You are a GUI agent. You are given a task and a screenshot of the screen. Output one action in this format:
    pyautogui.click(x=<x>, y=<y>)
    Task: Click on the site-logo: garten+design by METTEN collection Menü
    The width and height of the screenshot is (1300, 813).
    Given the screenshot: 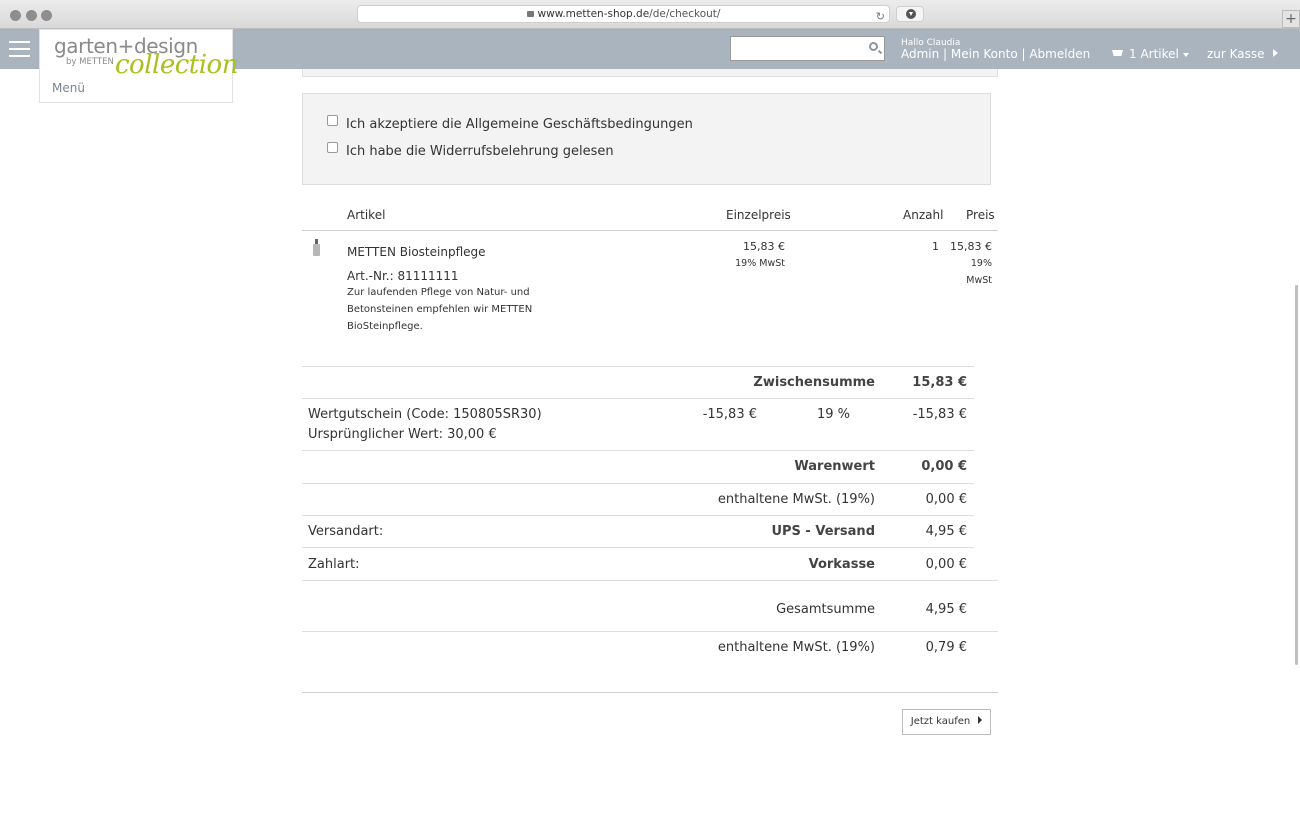 What is the action you would take?
    pyautogui.click(x=138, y=66)
    